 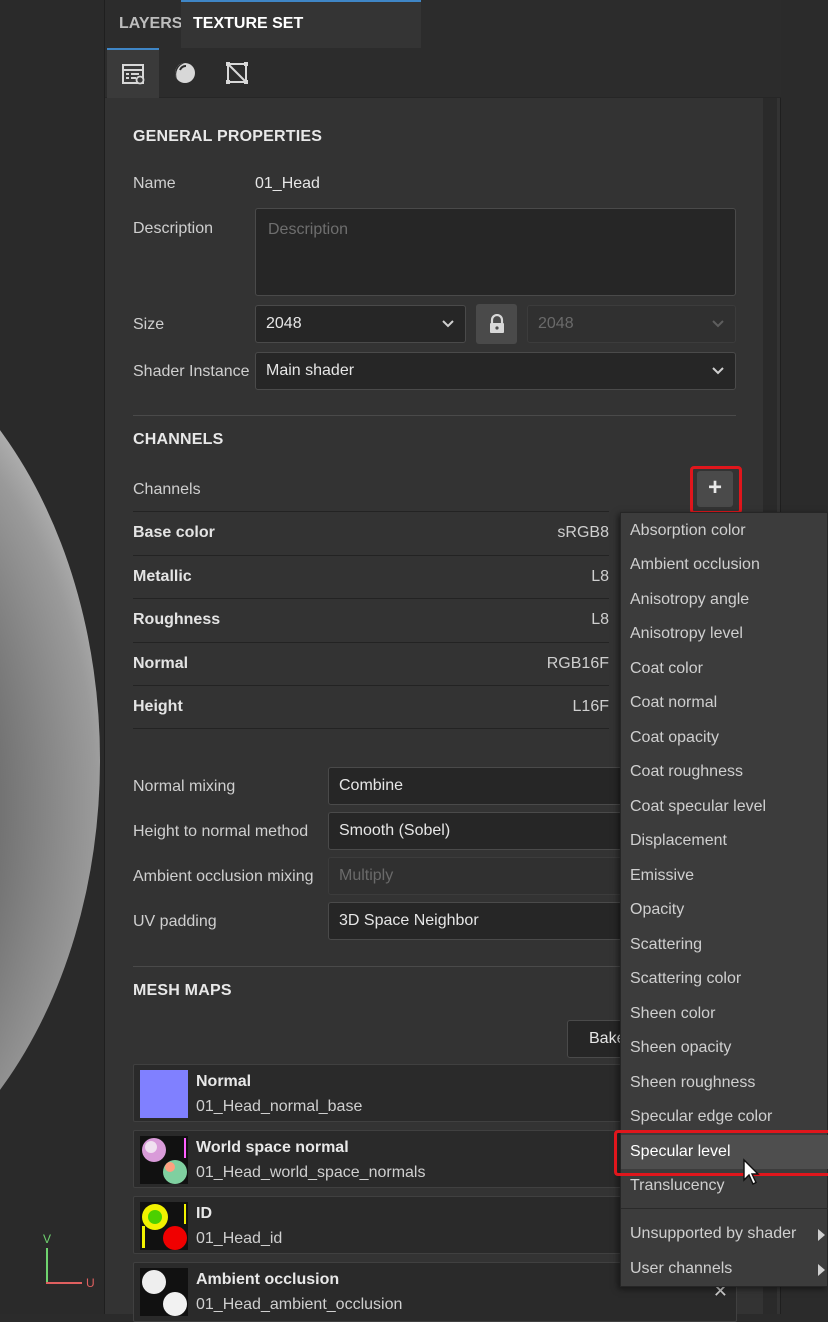 What do you see at coordinates (724, 945) in the screenshot?
I see `menu-item-scattering: Scattering` at bounding box center [724, 945].